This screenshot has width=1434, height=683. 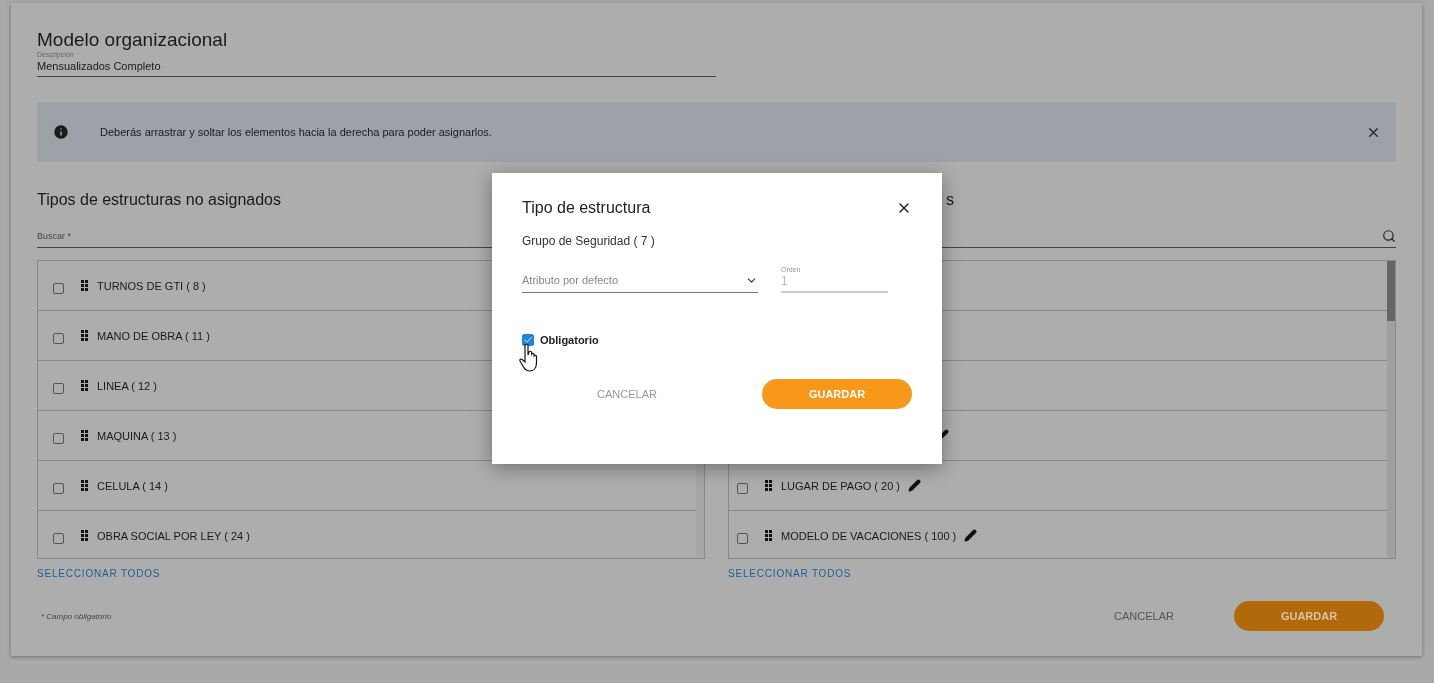 I want to click on structure-label: LUGAR DE PAGO ( 20 ), so click(x=840, y=485).